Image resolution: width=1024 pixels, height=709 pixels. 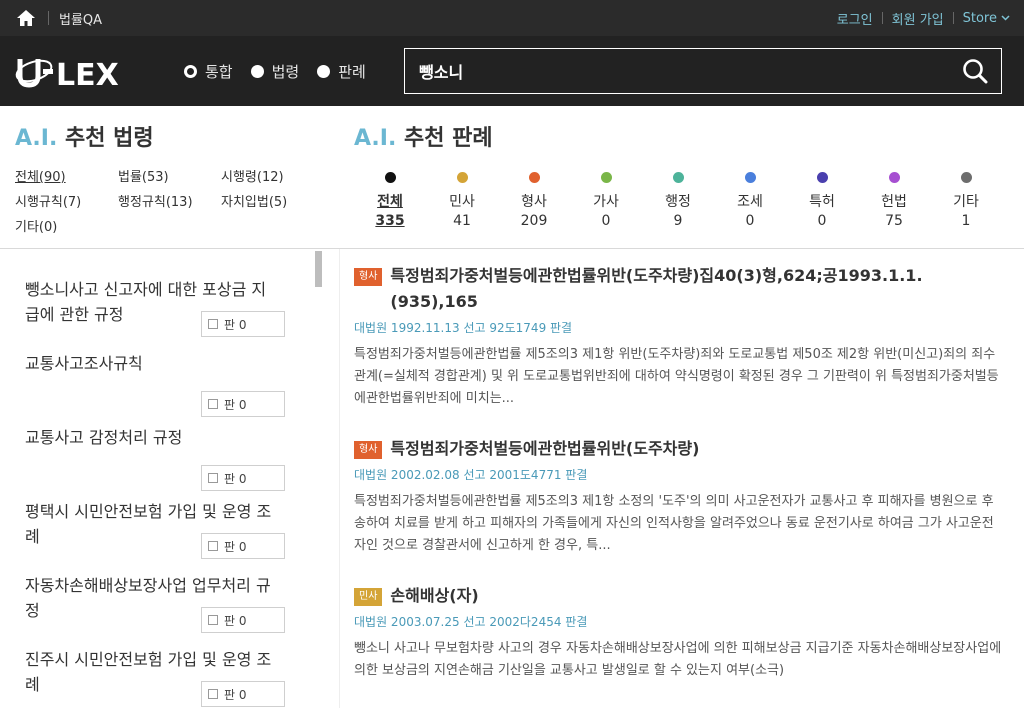 What do you see at coordinates (208, 71) in the screenshot?
I see `scope-option-integrated: 통합` at bounding box center [208, 71].